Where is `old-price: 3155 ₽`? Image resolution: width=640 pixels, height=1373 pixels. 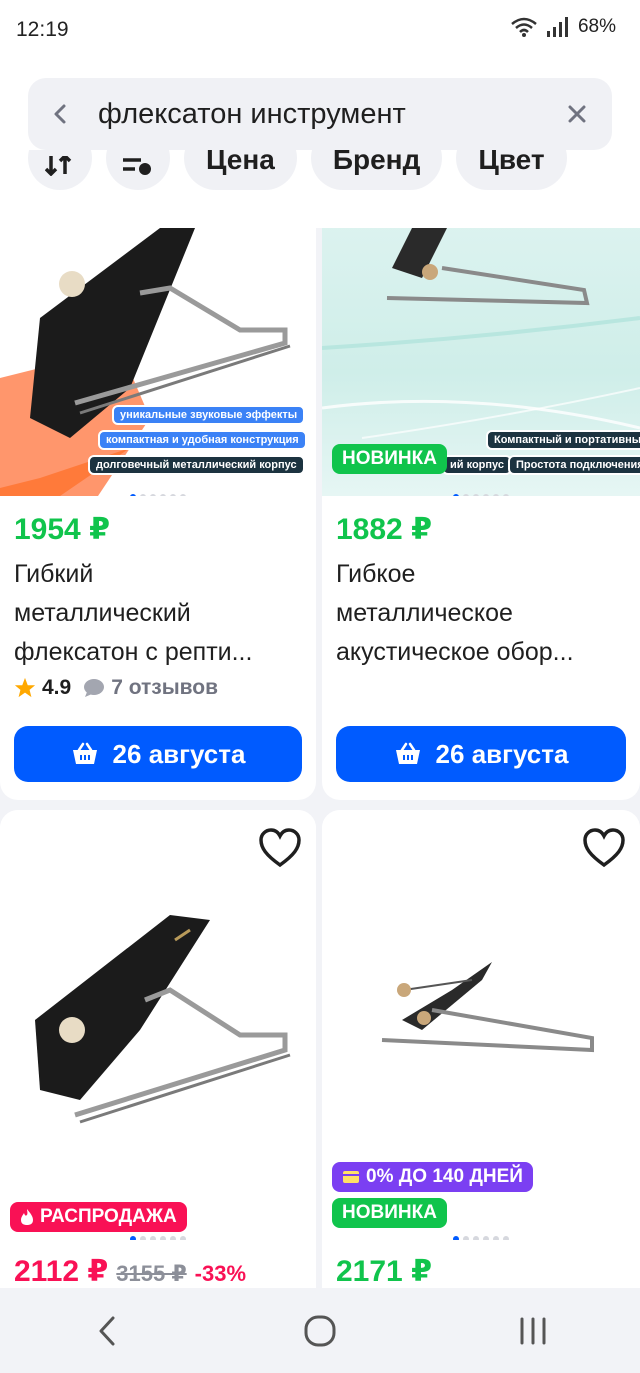 old-price: 3155 ₽ is located at coordinates (151, 1273).